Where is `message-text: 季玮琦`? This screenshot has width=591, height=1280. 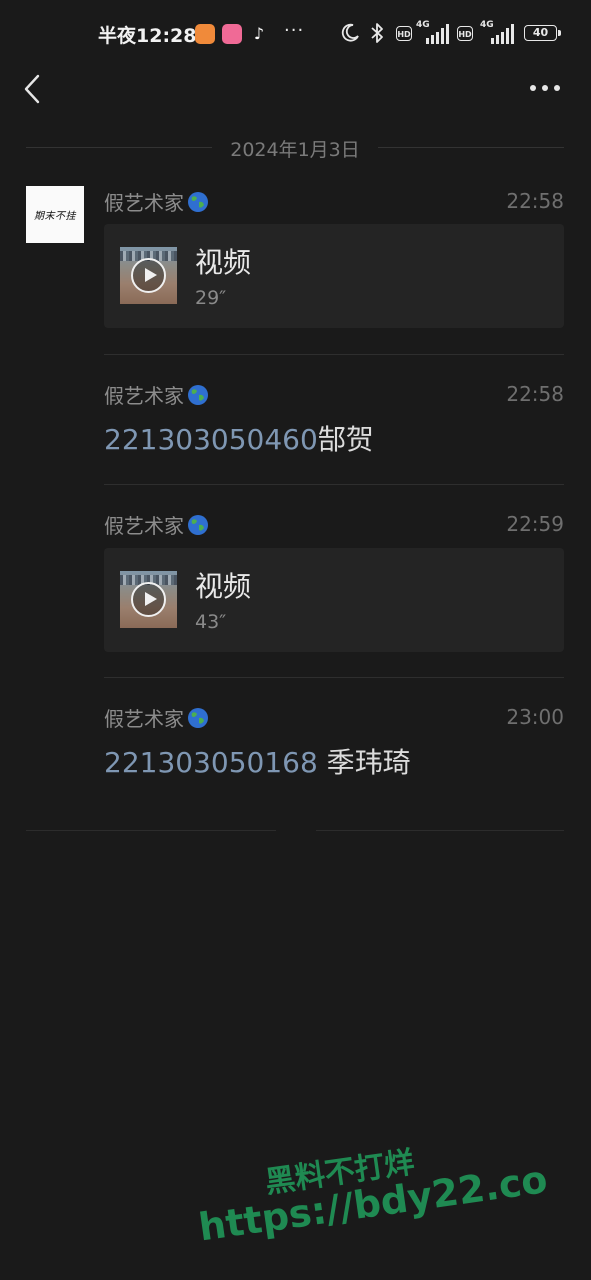
message-text: 季玮琦 is located at coordinates (364, 762).